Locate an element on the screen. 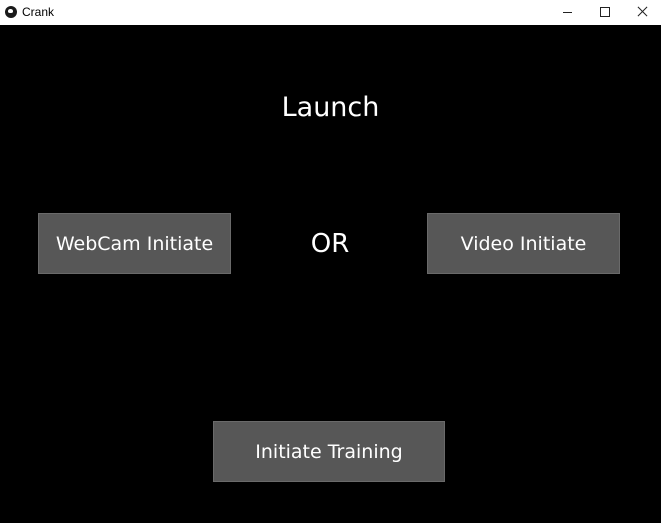  or-separator-label: OR is located at coordinates (330, 244).